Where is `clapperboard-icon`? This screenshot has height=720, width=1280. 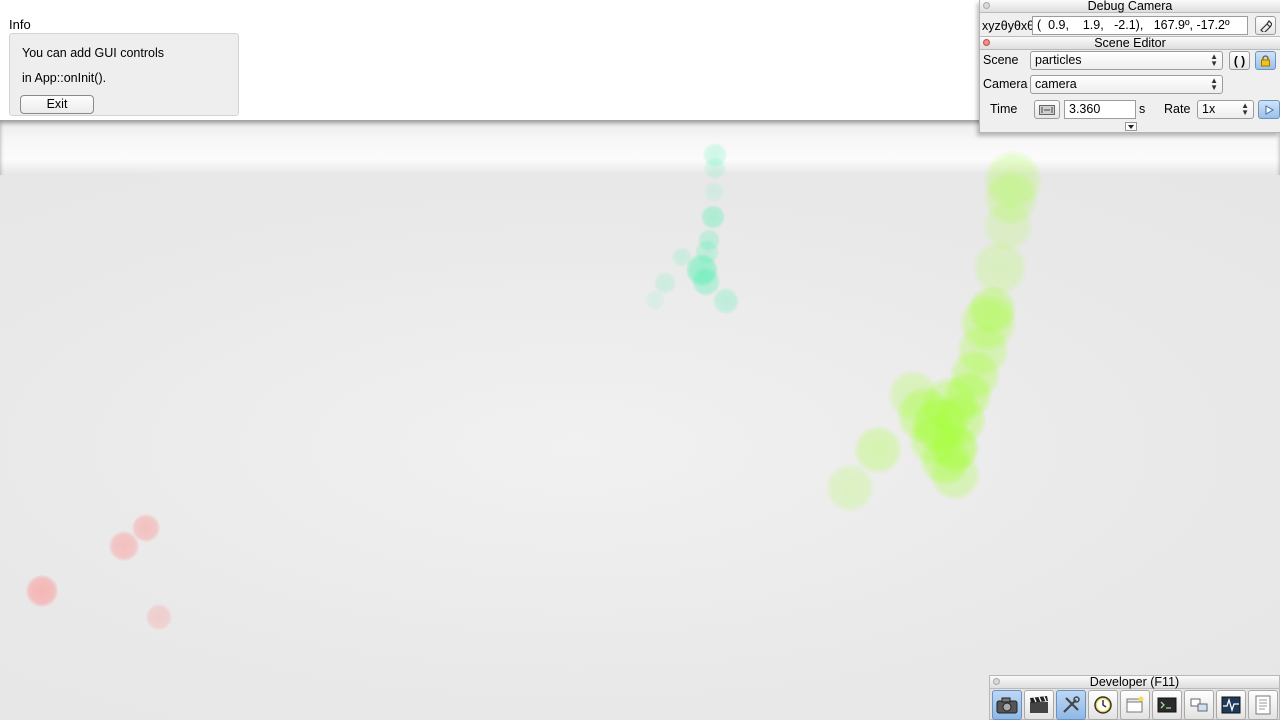
clapperboard-icon is located at coordinates (1039, 704).